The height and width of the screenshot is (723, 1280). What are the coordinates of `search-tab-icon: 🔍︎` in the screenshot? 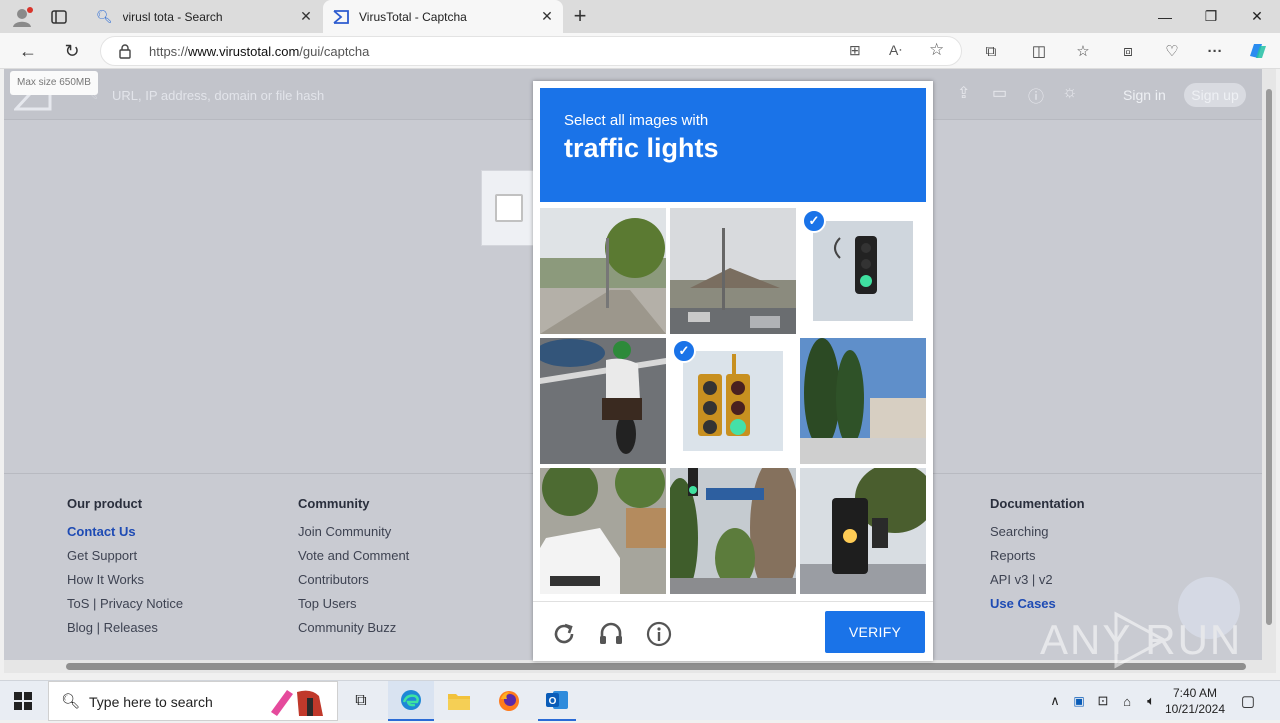 It's located at (104, 16).